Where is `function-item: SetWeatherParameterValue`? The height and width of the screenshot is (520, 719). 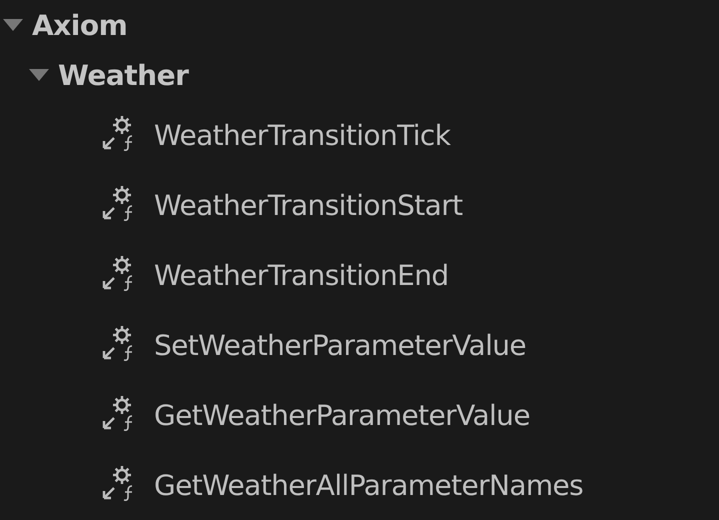
function-item: SetWeatherParameterValue is located at coordinates (340, 345).